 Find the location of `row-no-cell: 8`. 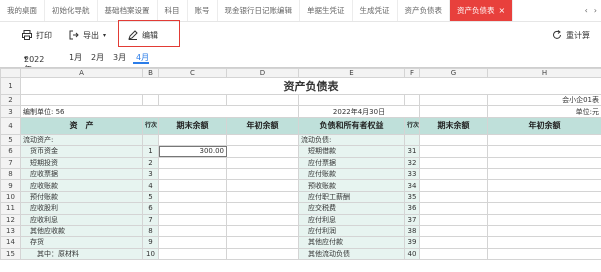

row-no-cell: 8 is located at coordinates (151, 230).